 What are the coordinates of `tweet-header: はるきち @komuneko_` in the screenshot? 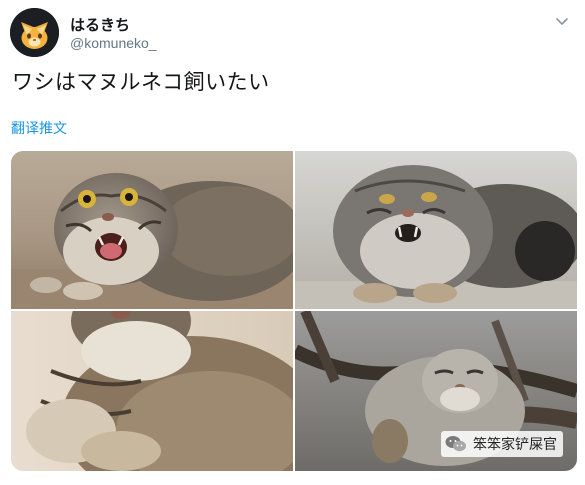 It's located at (292, 34).